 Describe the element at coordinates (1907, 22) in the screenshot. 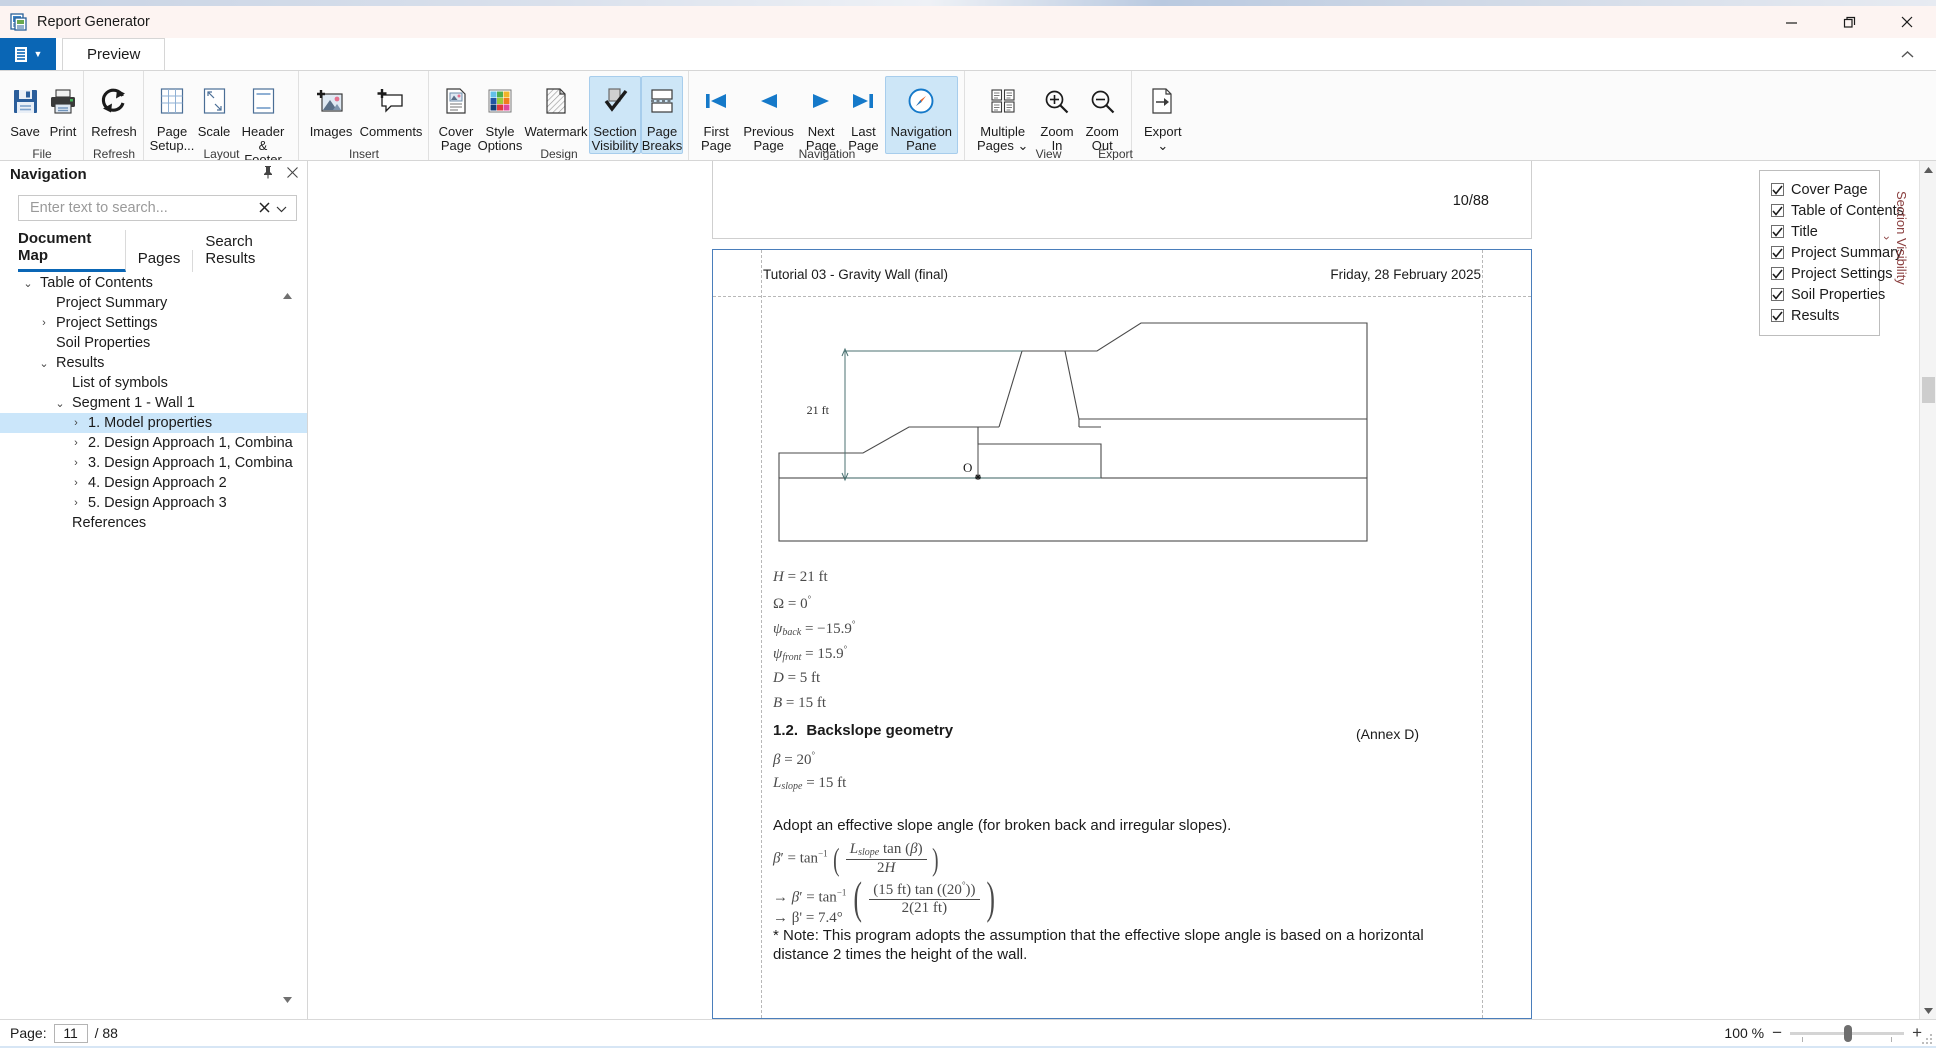

I see `close-button` at that location.